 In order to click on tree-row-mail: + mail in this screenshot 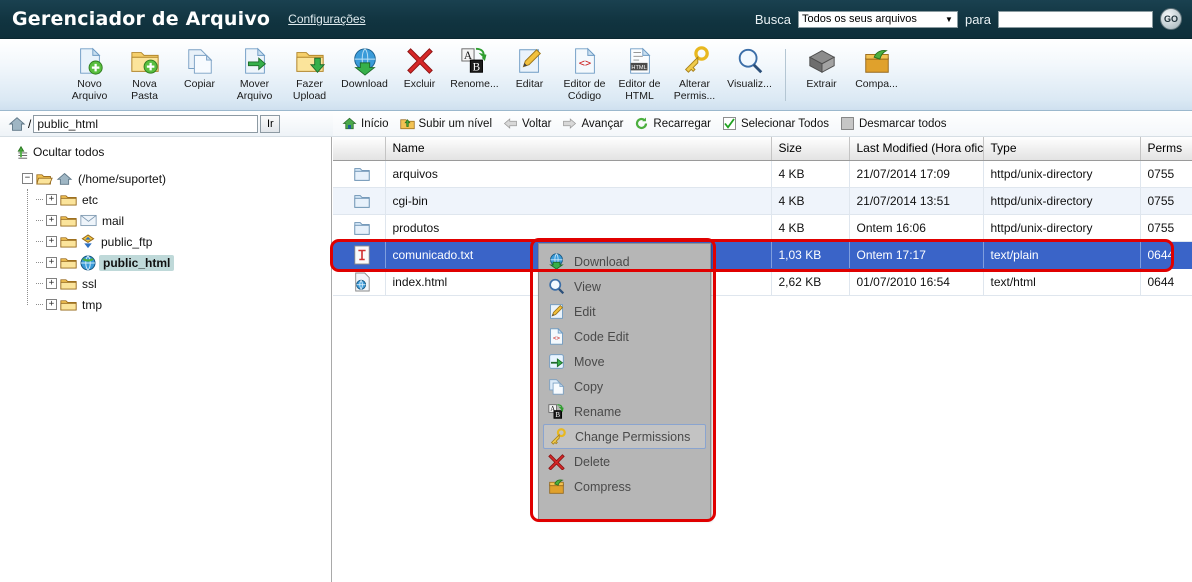, I will do `click(183, 220)`.